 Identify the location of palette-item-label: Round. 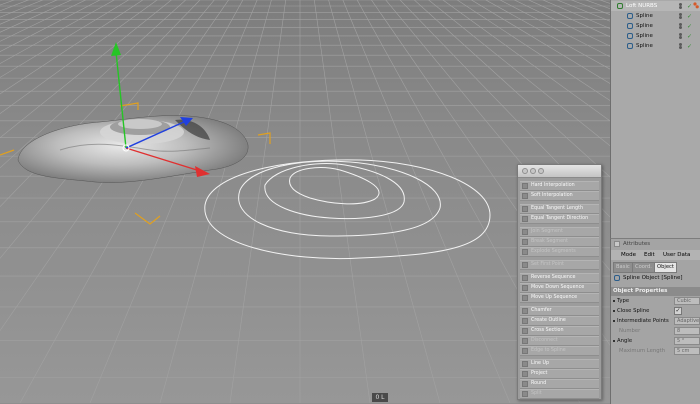
(539, 383).